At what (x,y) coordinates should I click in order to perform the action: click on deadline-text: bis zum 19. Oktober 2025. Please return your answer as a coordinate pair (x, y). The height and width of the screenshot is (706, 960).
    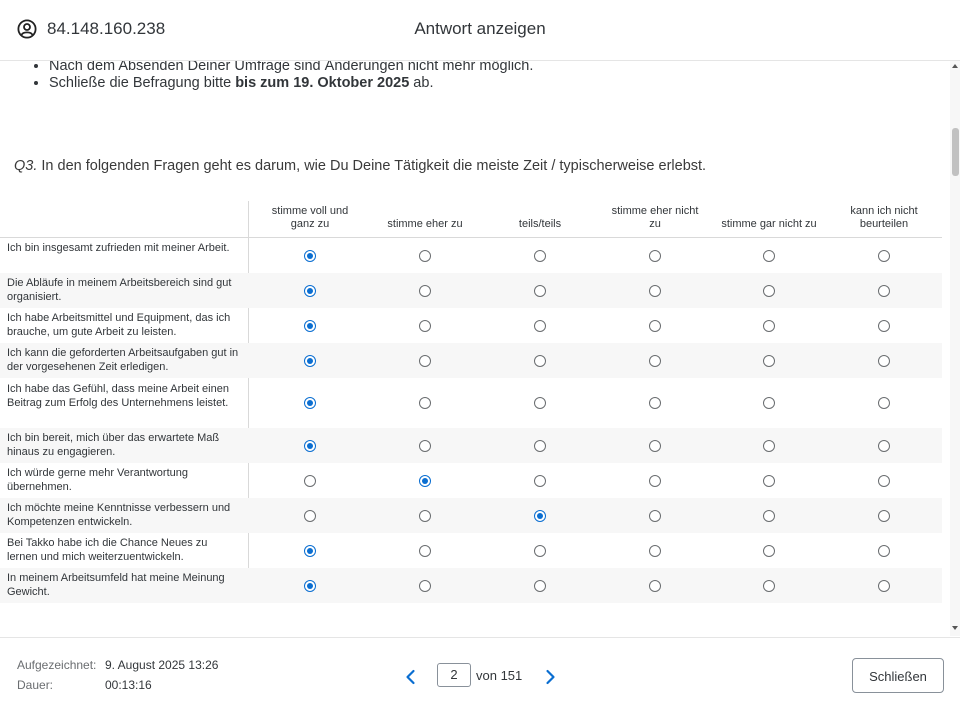
    Looking at the image, I should click on (322, 83).